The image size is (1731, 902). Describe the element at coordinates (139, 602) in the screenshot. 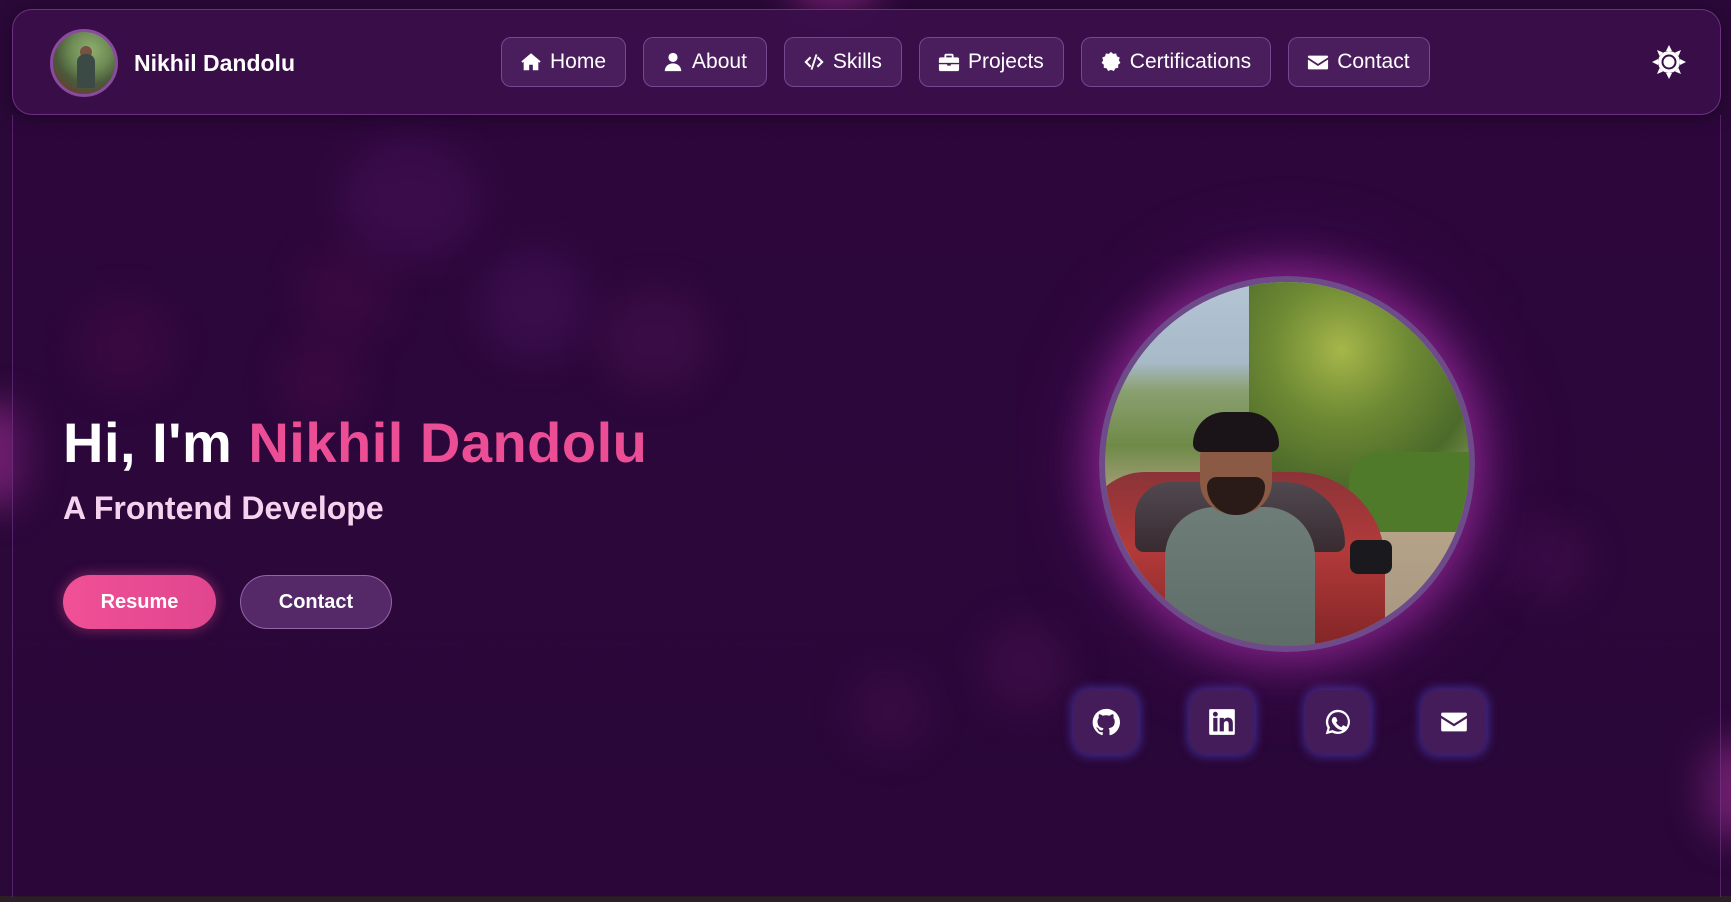

I see `resume-button: Resume` at that location.